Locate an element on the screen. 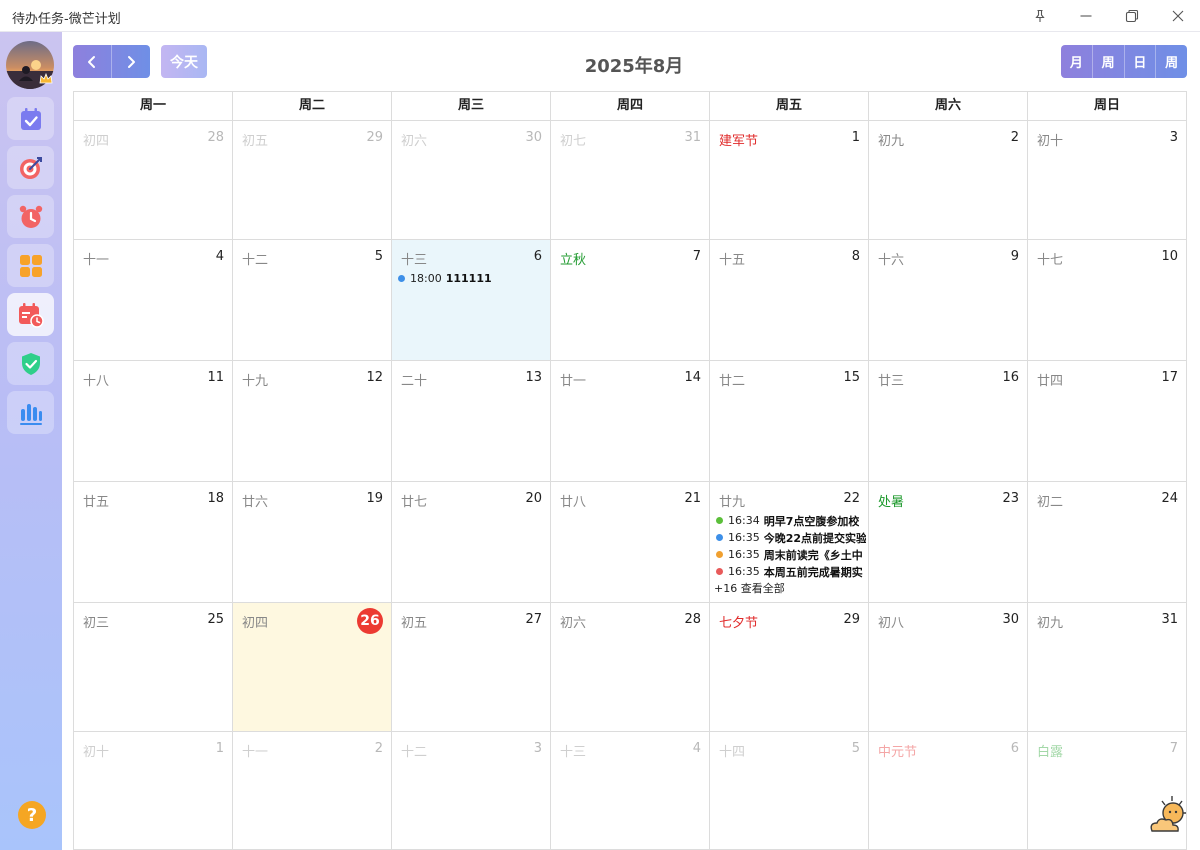 This screenshot has width=1200, height=850. lunar-date: 处暑 is located at coordinates (891, 502).